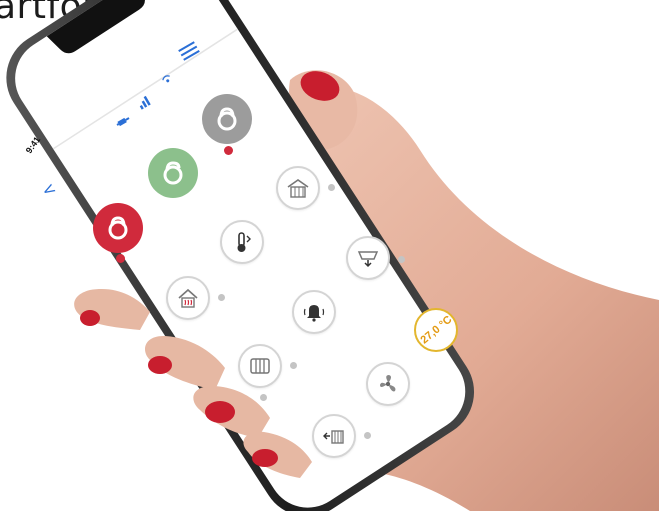 The image size is (659, 511). I want to click on temperature-value: 27,0 °C, so click(436, 330).